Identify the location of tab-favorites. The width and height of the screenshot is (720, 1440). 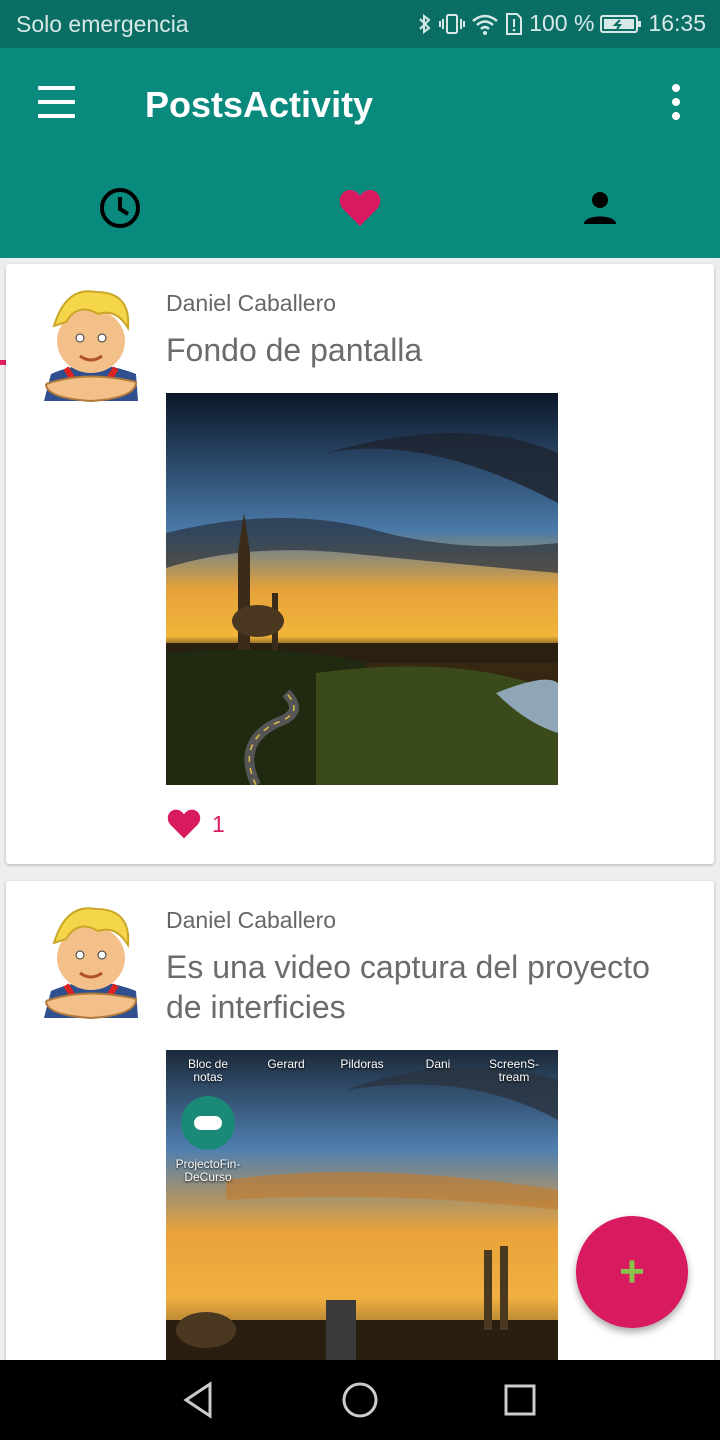
(360, 208).